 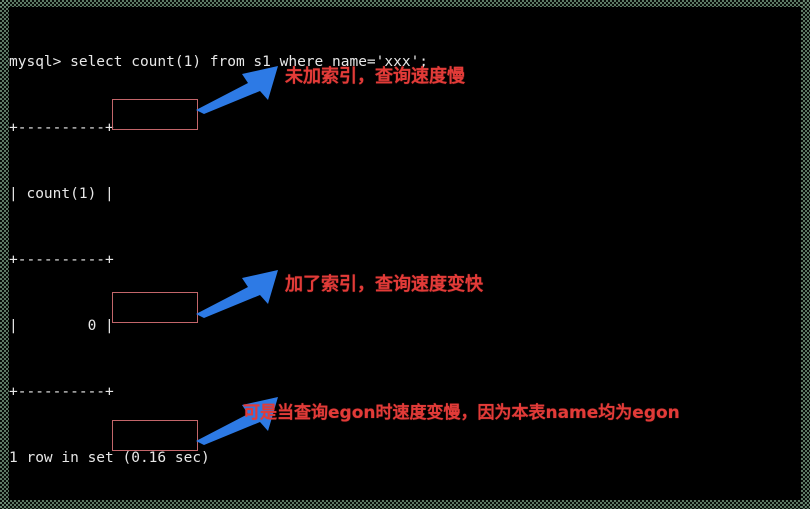 I want to click on window-border-left, so click(x=4, y=254).